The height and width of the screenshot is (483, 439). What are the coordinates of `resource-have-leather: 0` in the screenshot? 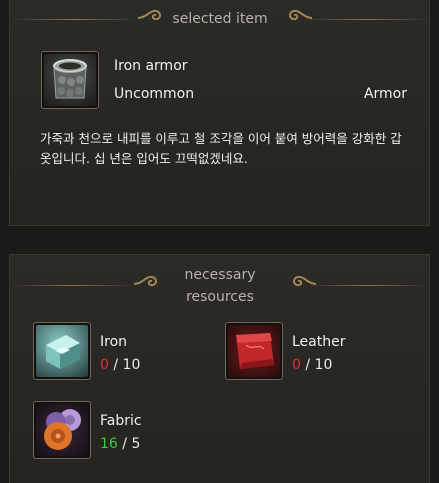 It's located at (296, 365).